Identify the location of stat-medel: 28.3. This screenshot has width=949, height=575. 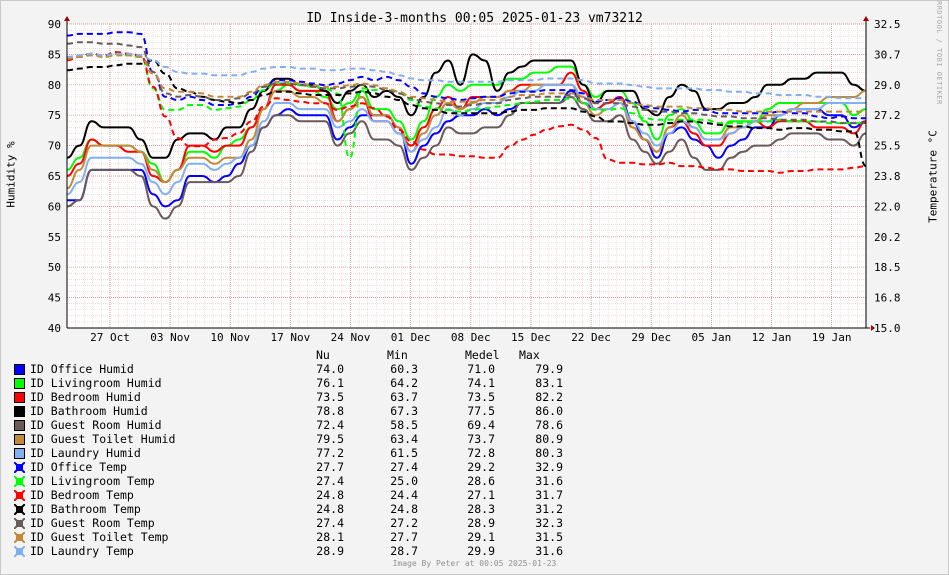
(481, 509).